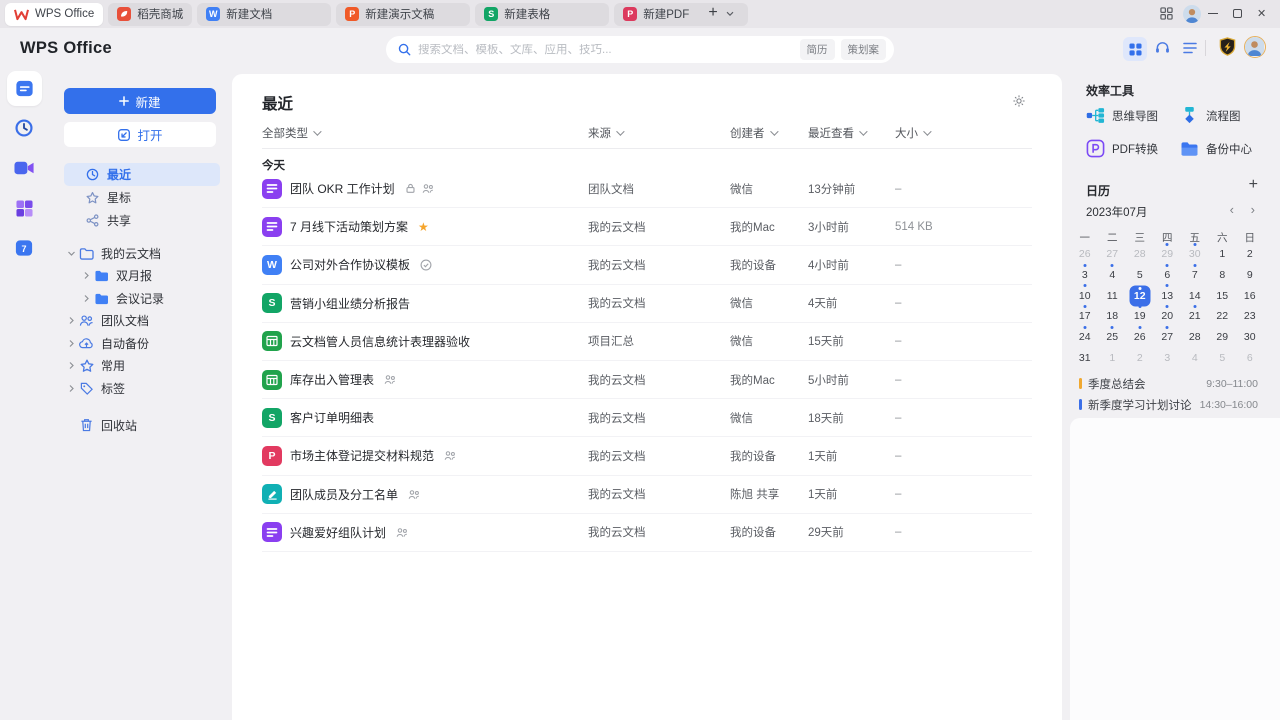 This screenshot has width=1280, height=720. What do you see at coordinates (1085, 295) in the screenshot?
I see `calendar-day: 10` at bounding box center [1085, 295].